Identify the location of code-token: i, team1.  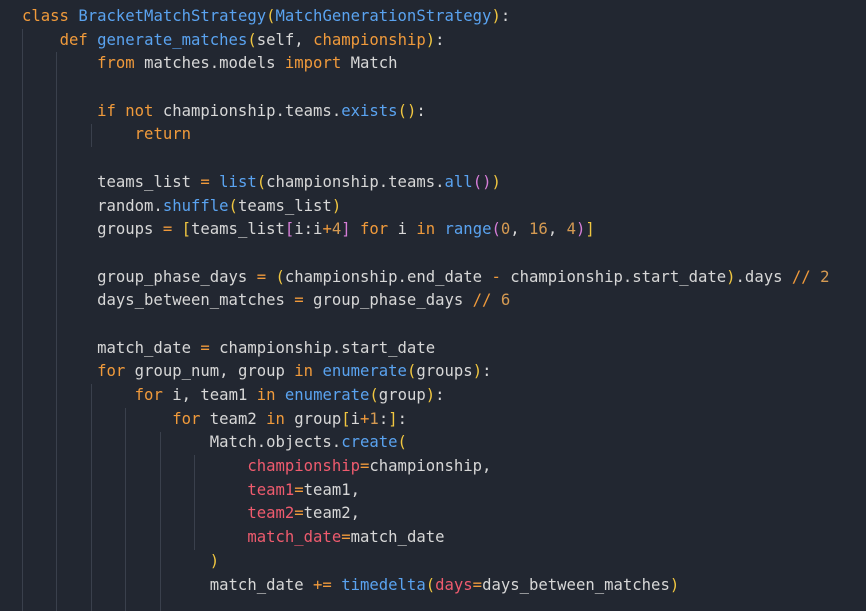
(214, 395).